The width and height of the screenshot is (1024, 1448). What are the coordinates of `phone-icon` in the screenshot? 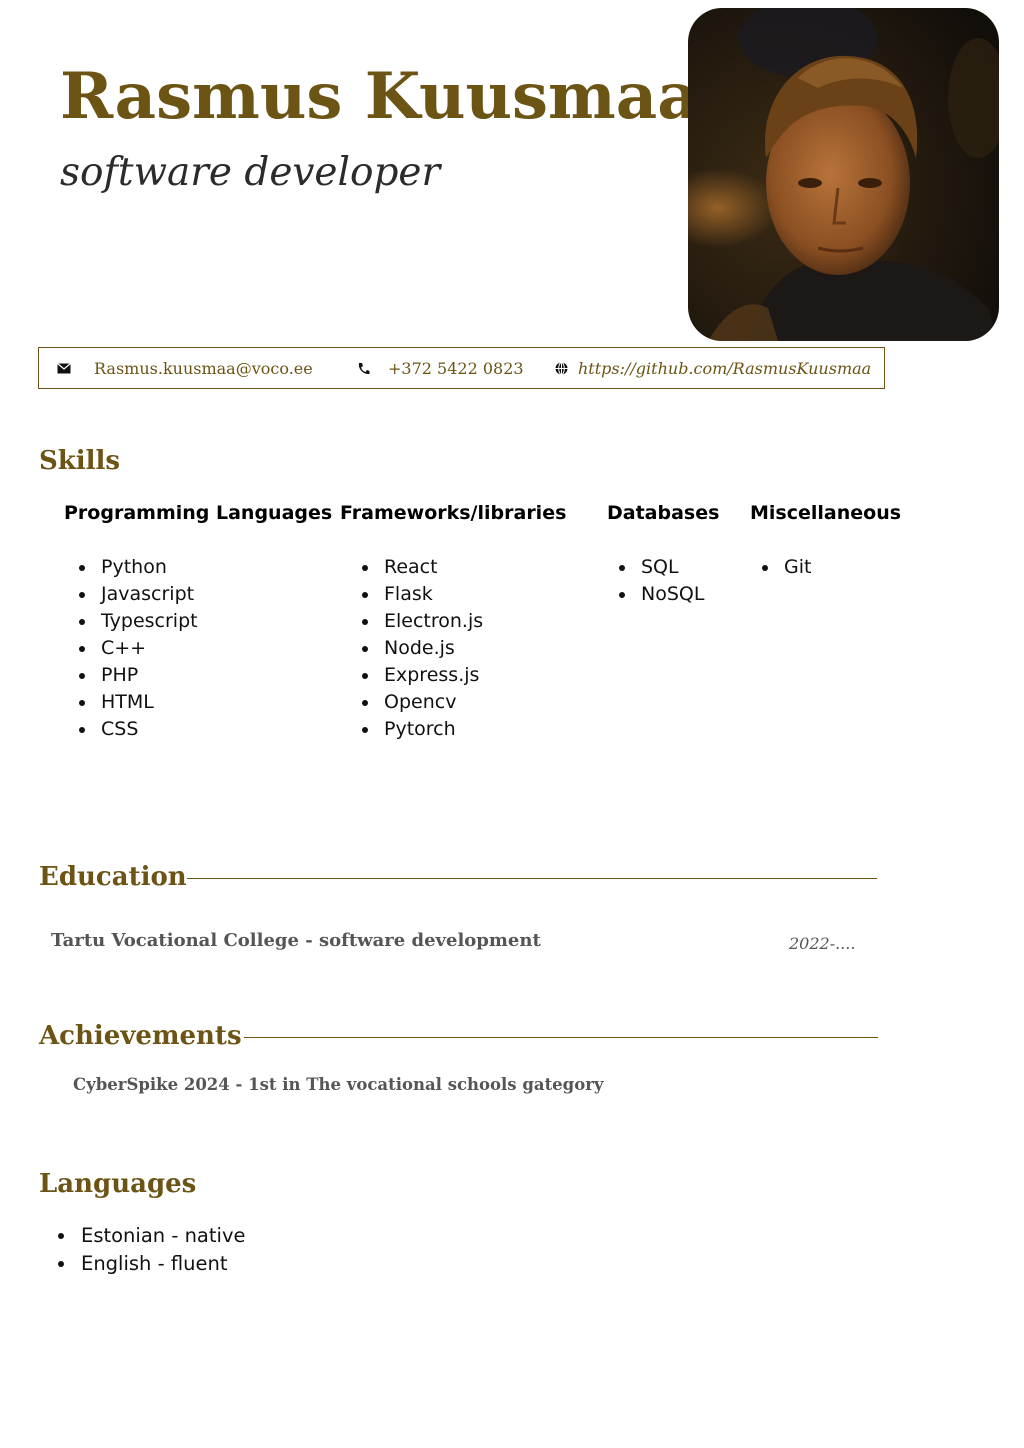 It's located at (363, 368).